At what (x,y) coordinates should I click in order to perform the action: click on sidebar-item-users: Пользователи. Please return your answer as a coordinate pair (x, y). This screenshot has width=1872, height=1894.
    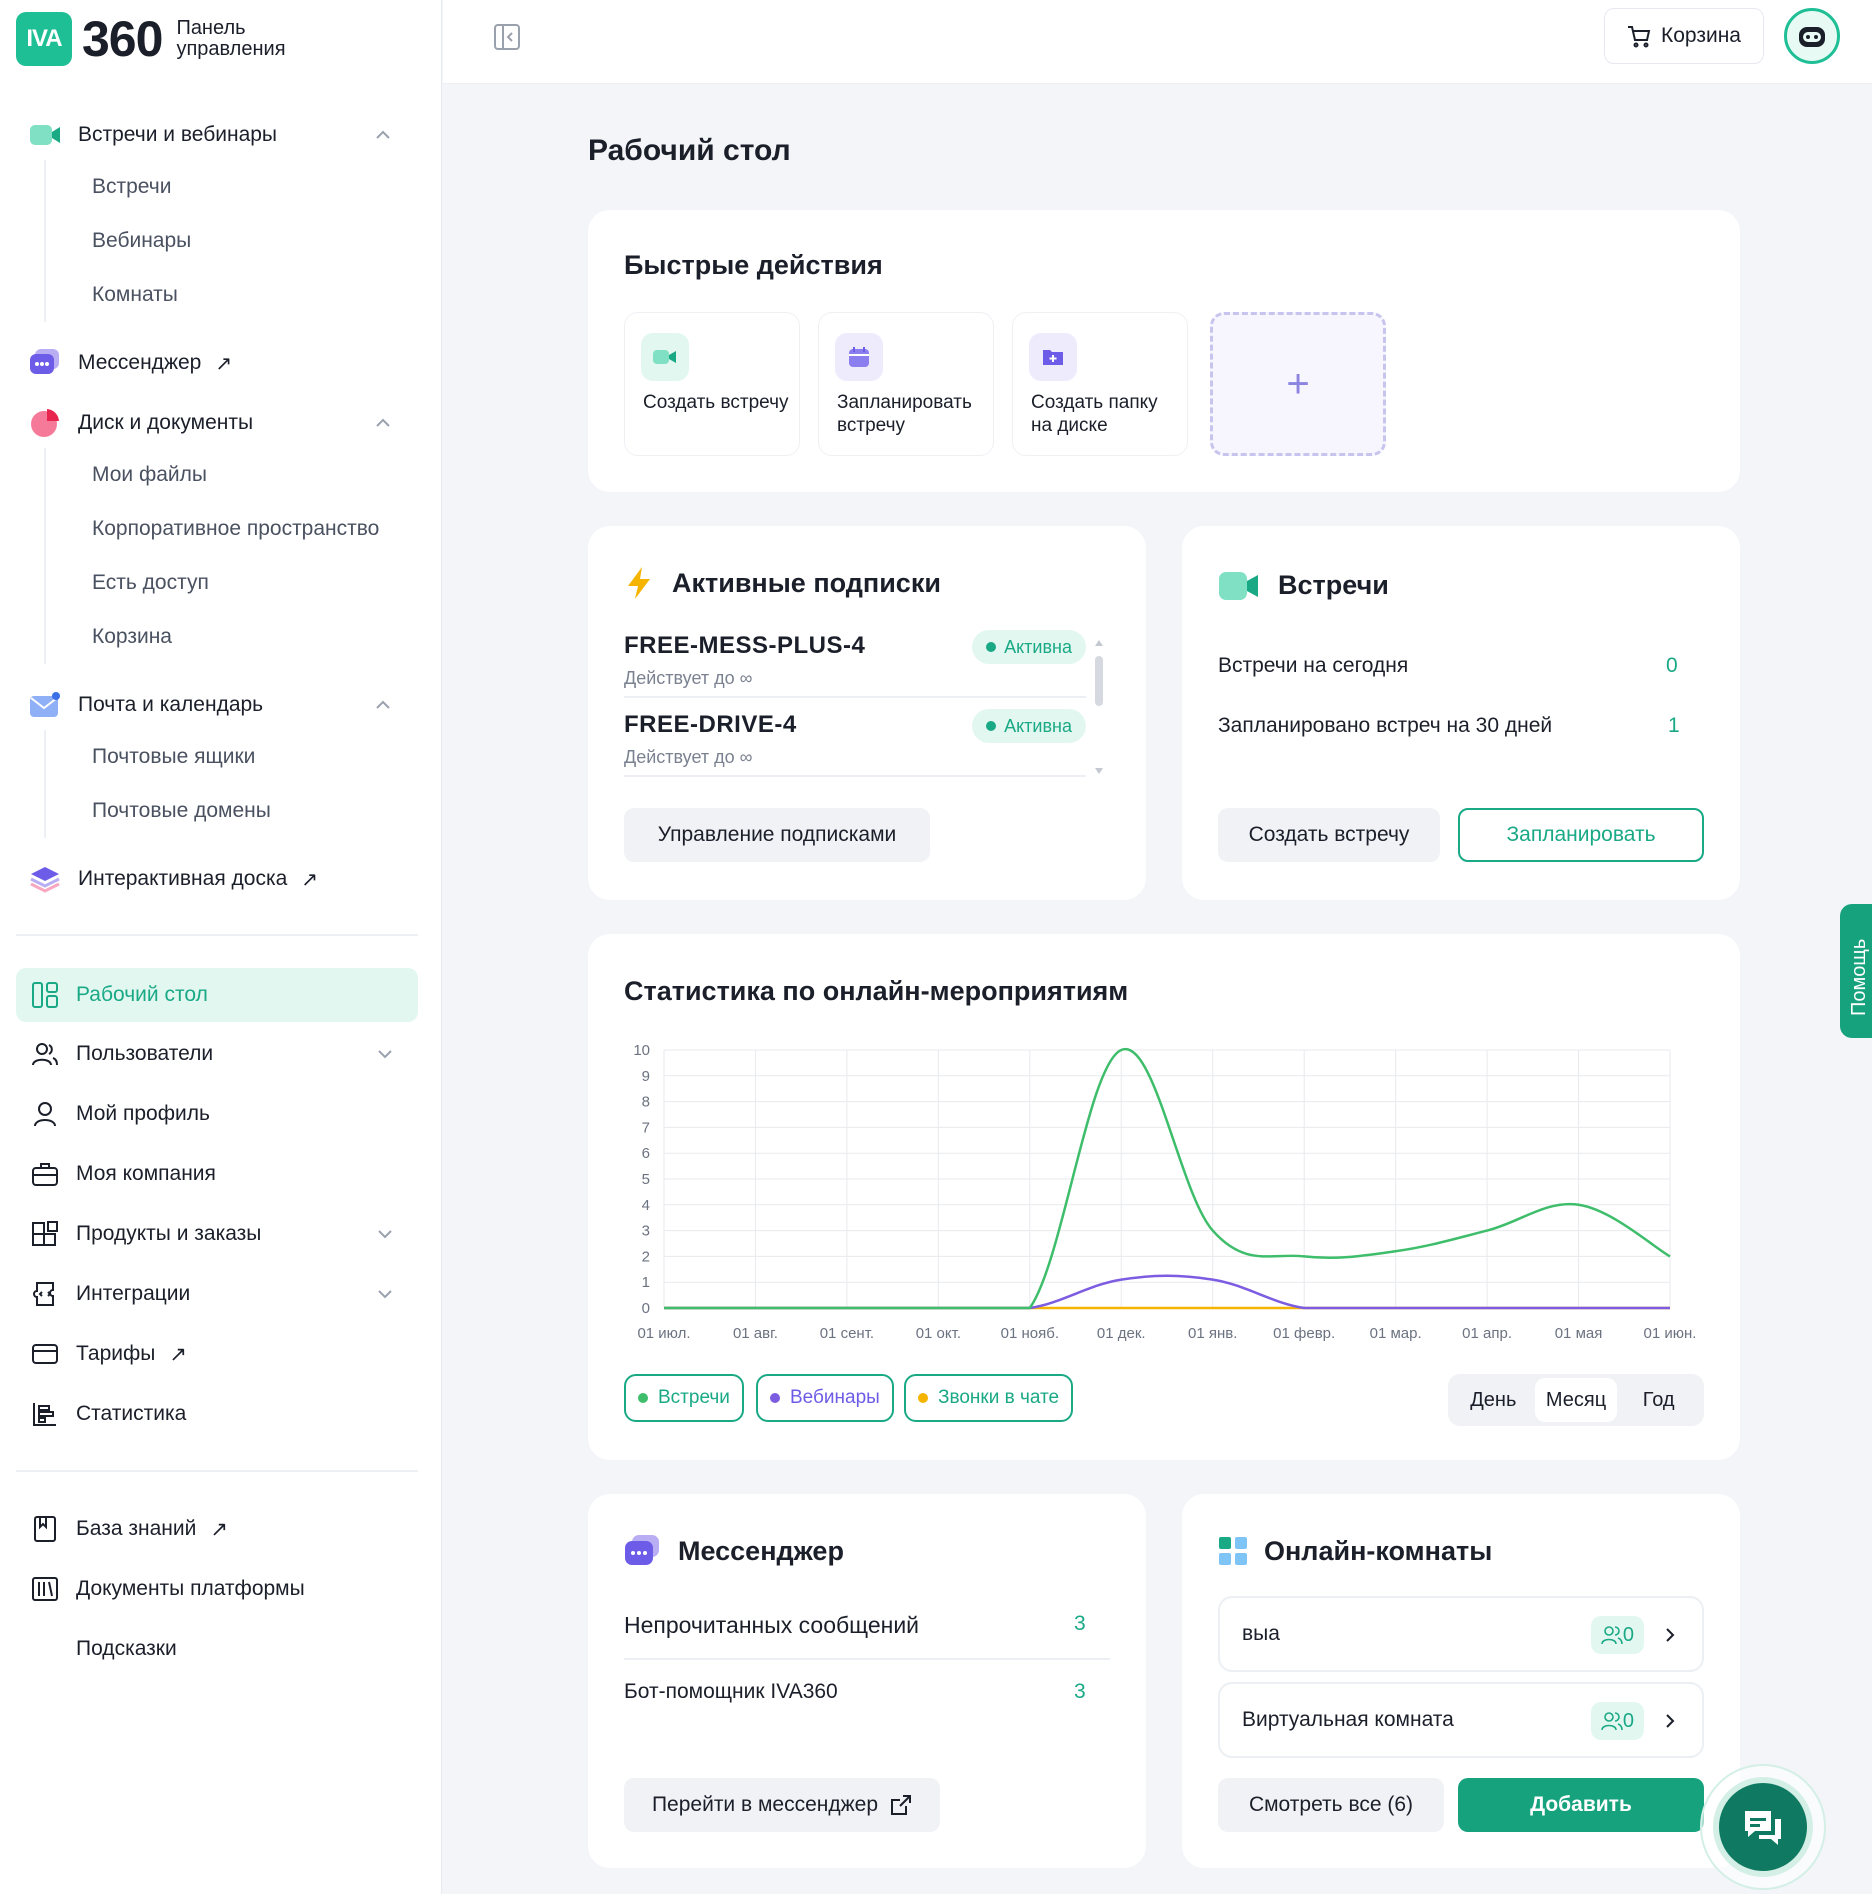
    Looking at the image, I should click on (217, 1054).